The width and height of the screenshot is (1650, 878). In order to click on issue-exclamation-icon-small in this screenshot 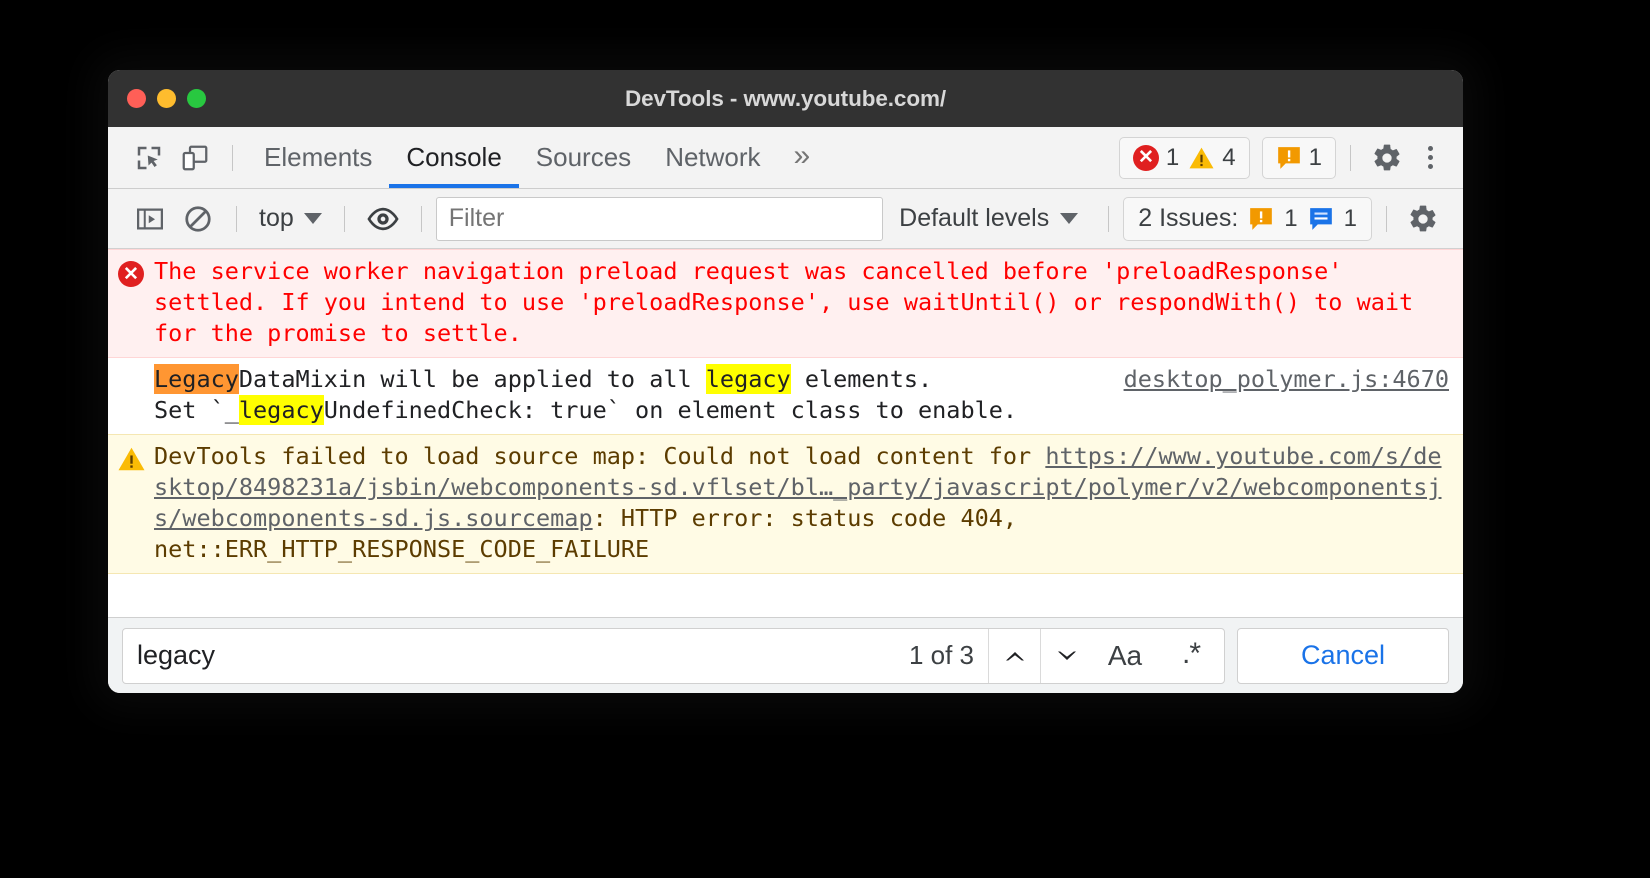, I will do `click(1261, 219)`.